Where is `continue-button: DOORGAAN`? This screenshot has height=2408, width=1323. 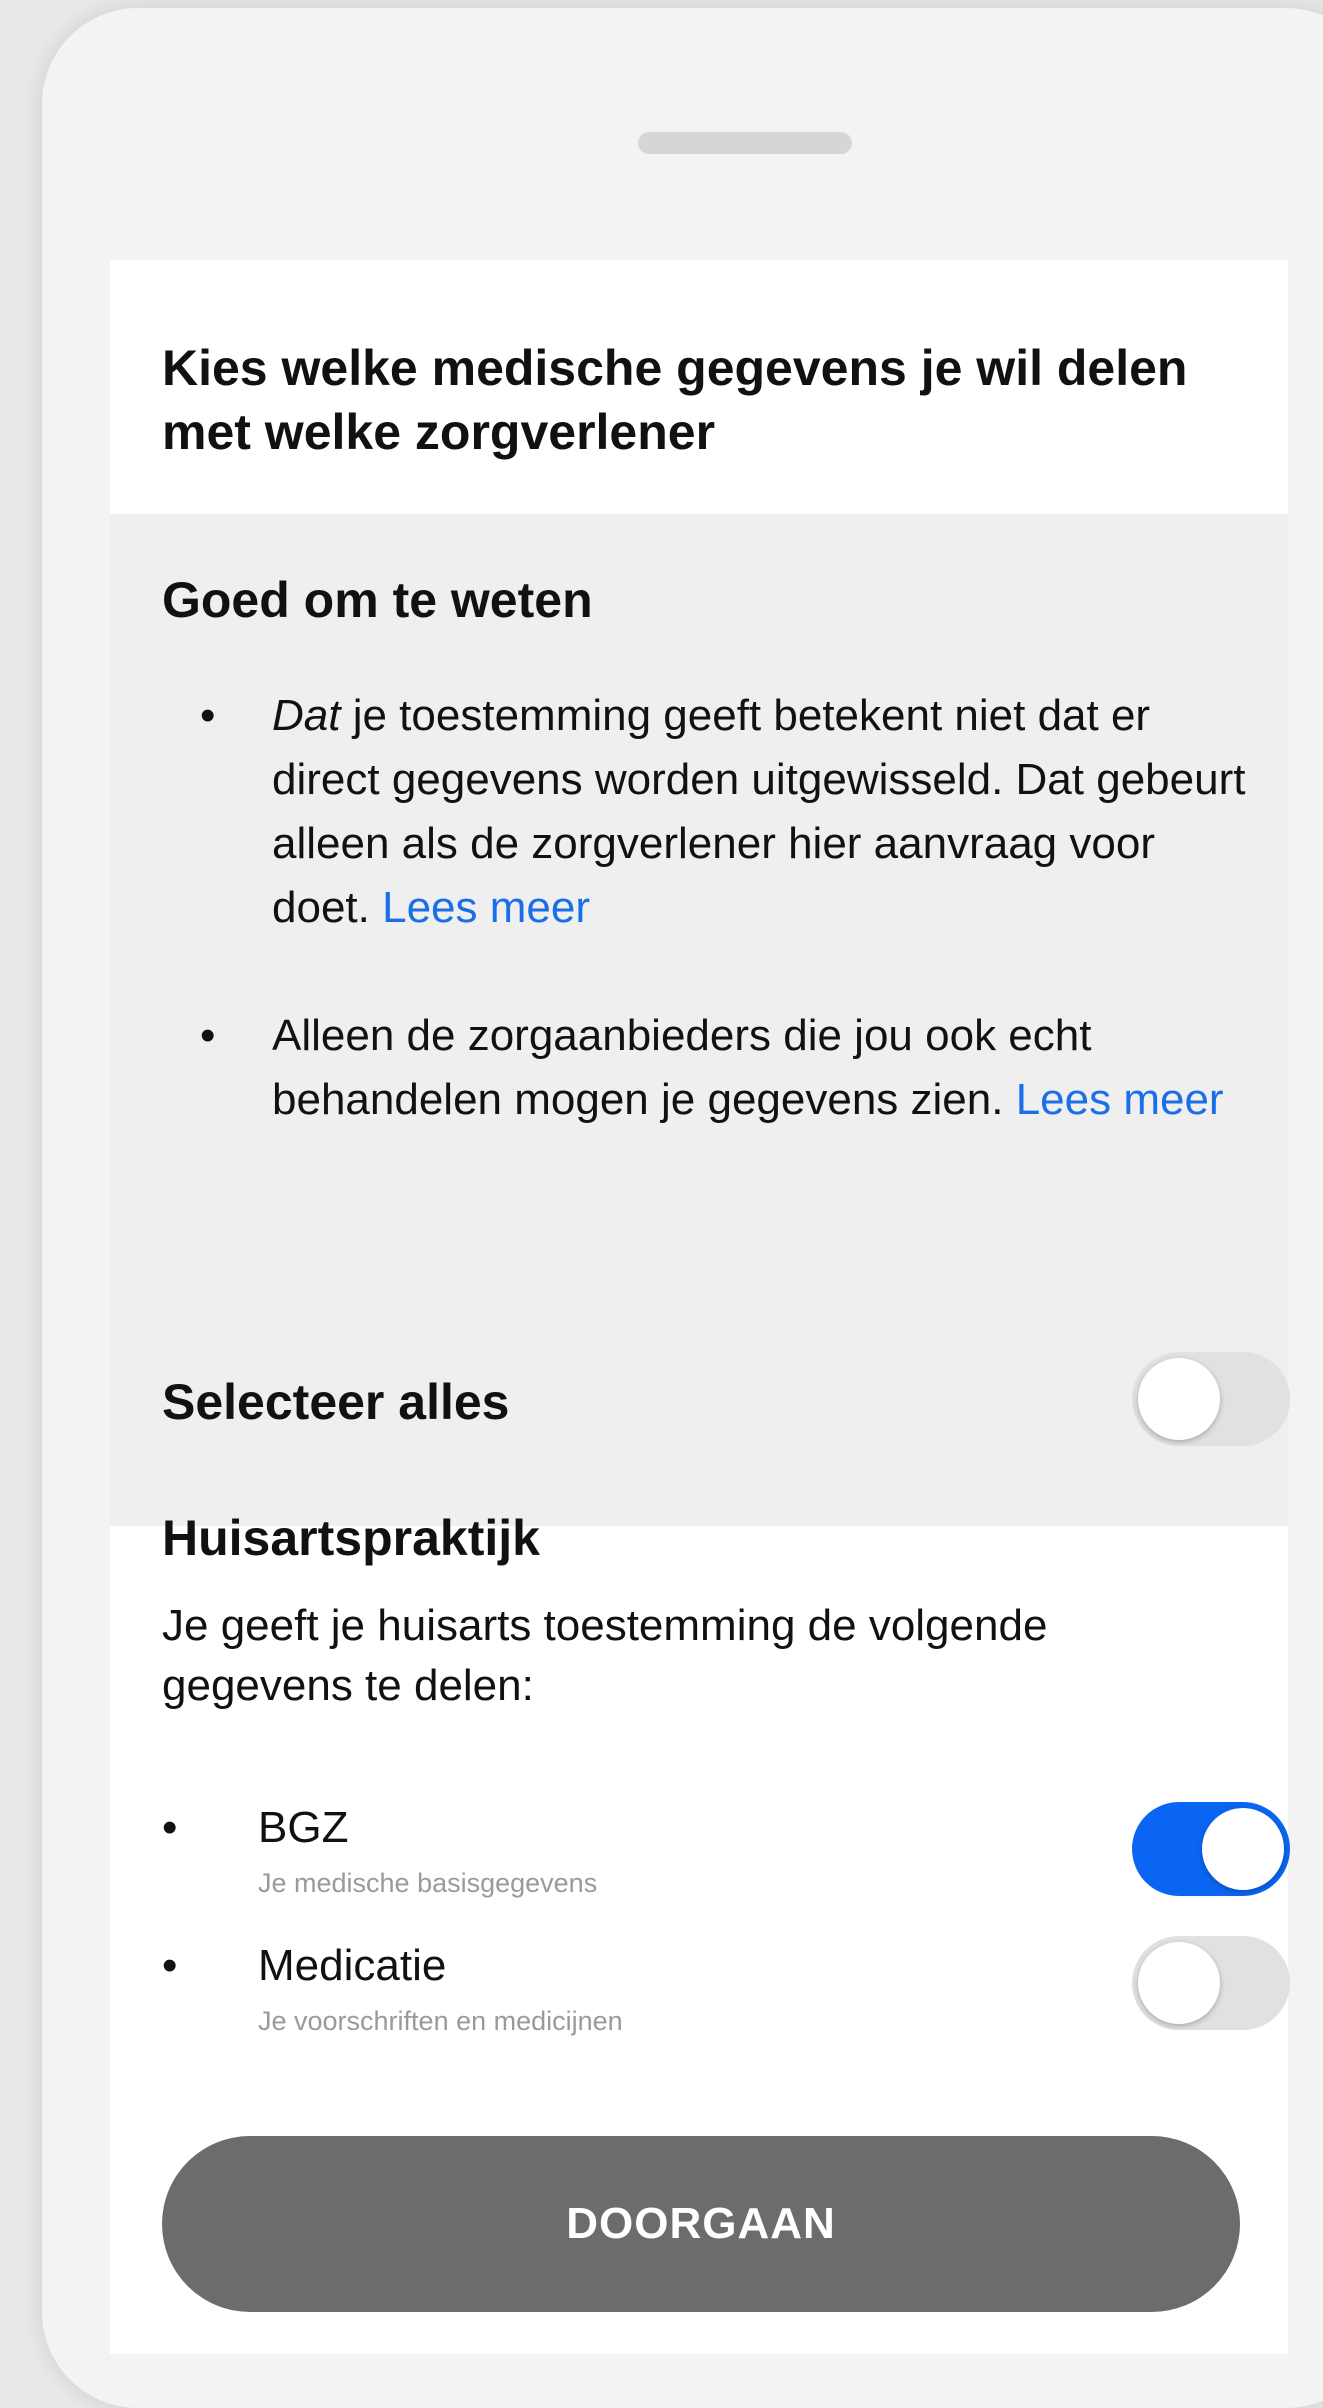 continue-button: DOORGAAN is located at coordinates (701, 2224).